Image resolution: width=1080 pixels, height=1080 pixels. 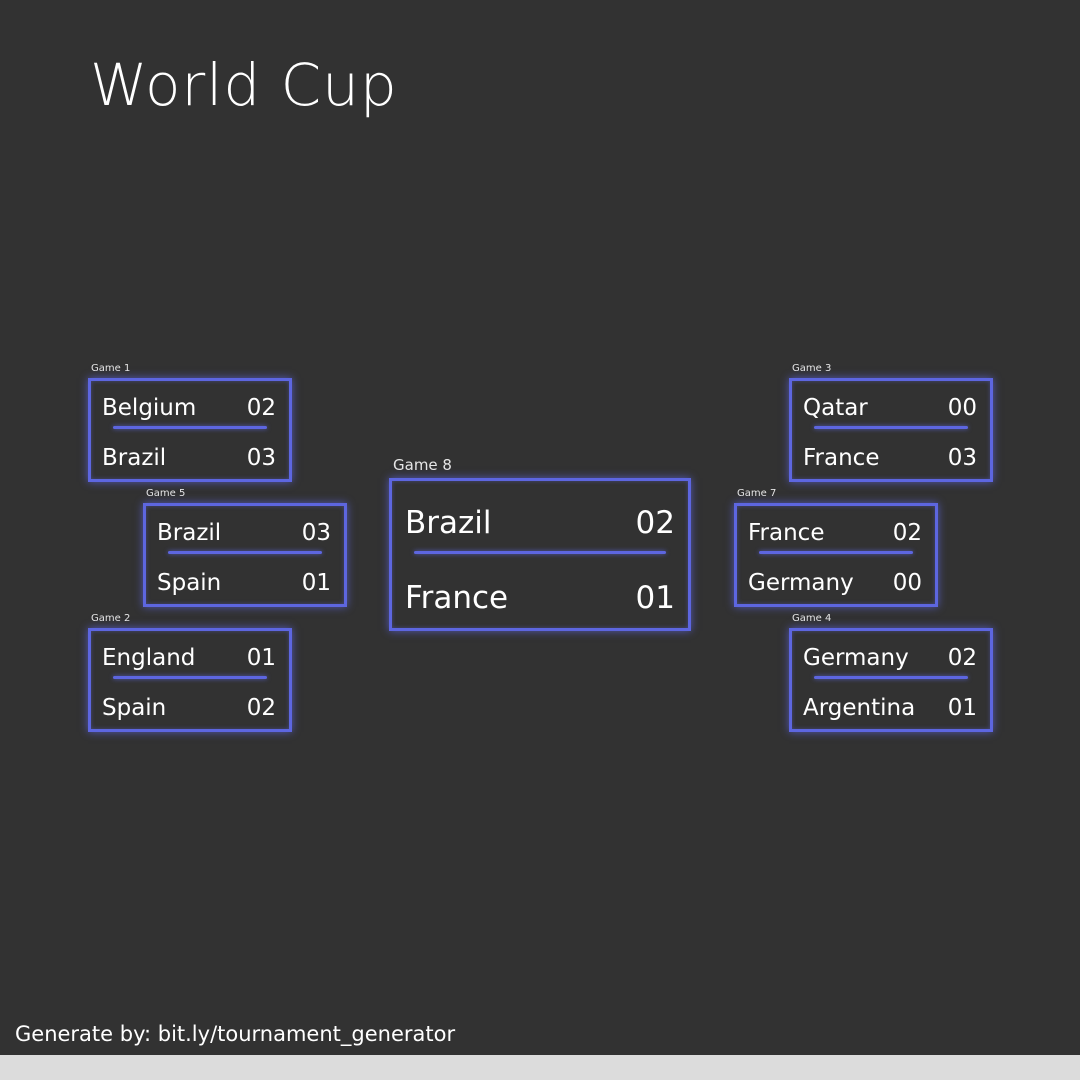 I want to click on team-row: Germany 02, so click(x=890, y=658).